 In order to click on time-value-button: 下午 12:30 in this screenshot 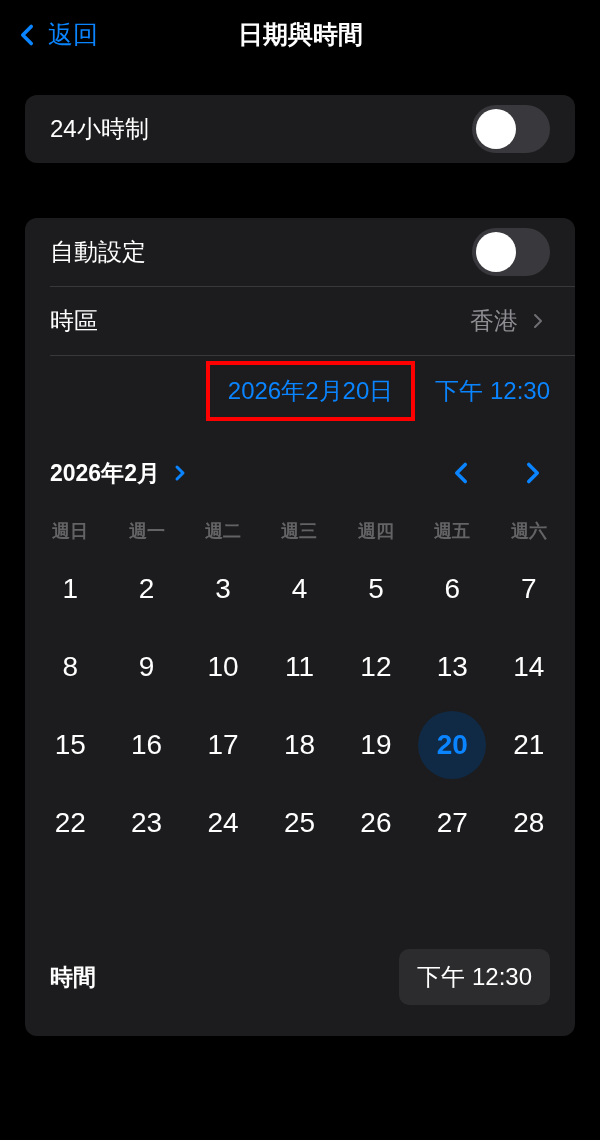, I will do `click(474, 977)`.